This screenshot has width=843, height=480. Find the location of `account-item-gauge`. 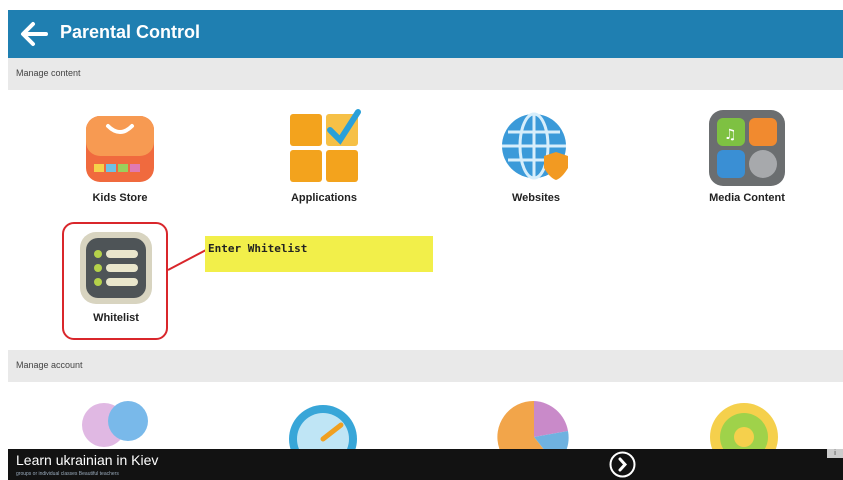

account-item-gauge is located at coordinates (323, 422).